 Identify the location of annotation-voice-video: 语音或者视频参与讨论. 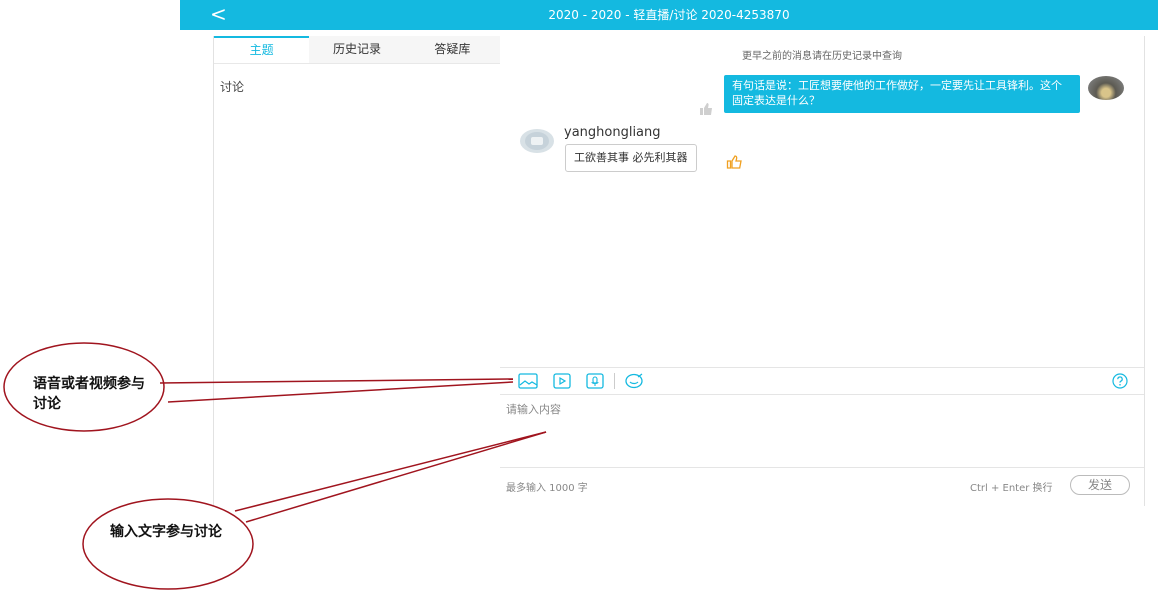
(89, 394).